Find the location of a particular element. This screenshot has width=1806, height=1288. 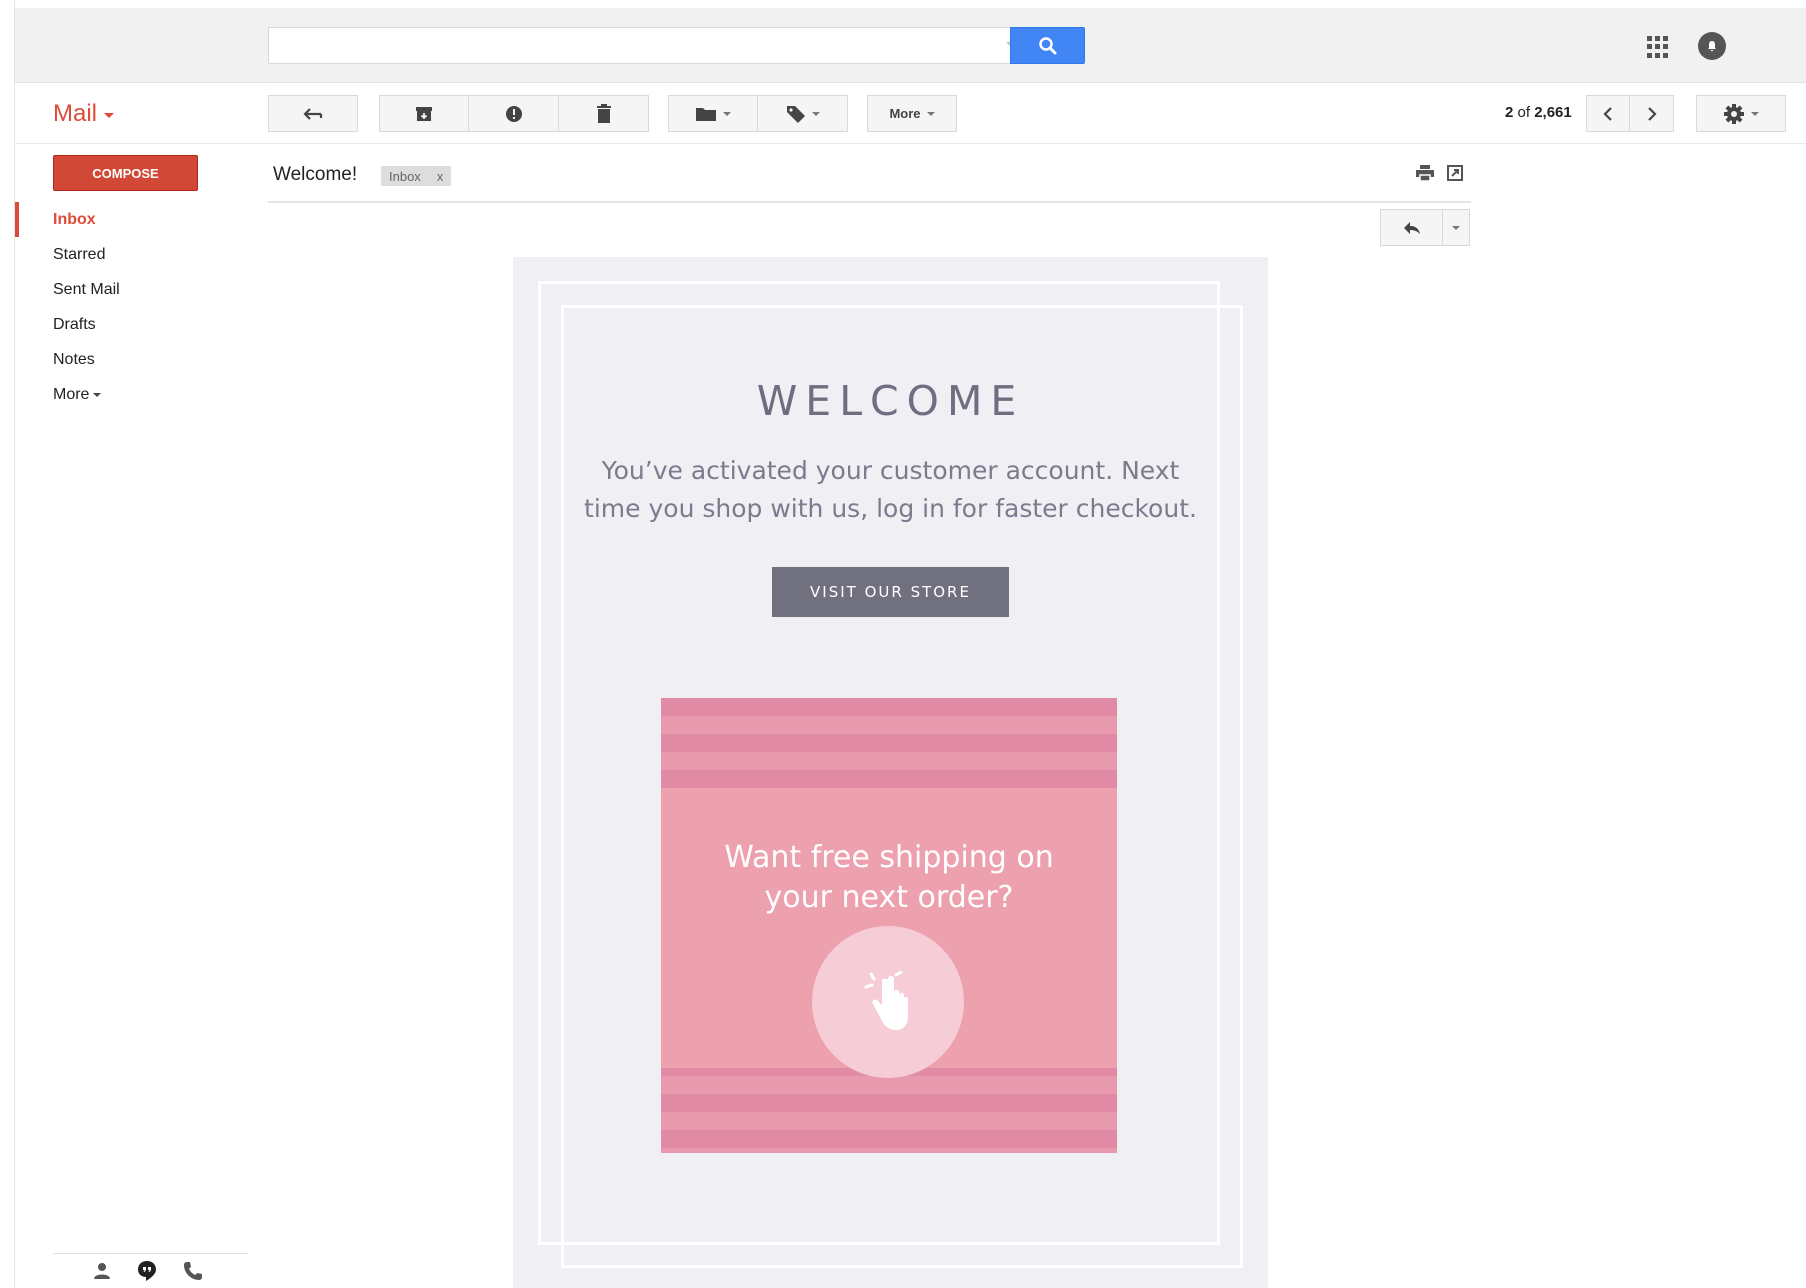

sidebar-item-label: Notes is located at coordinates (74, 359).